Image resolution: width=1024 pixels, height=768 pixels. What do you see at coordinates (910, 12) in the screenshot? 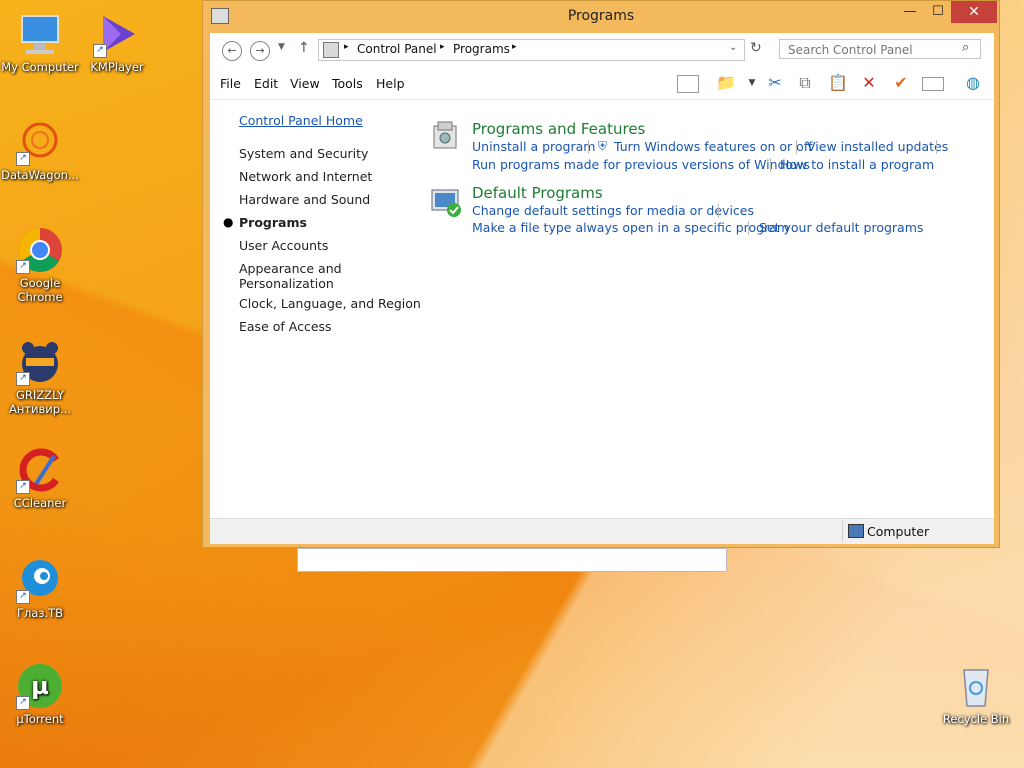
I see `minimize-button: —` at bounding box center [910, 12].